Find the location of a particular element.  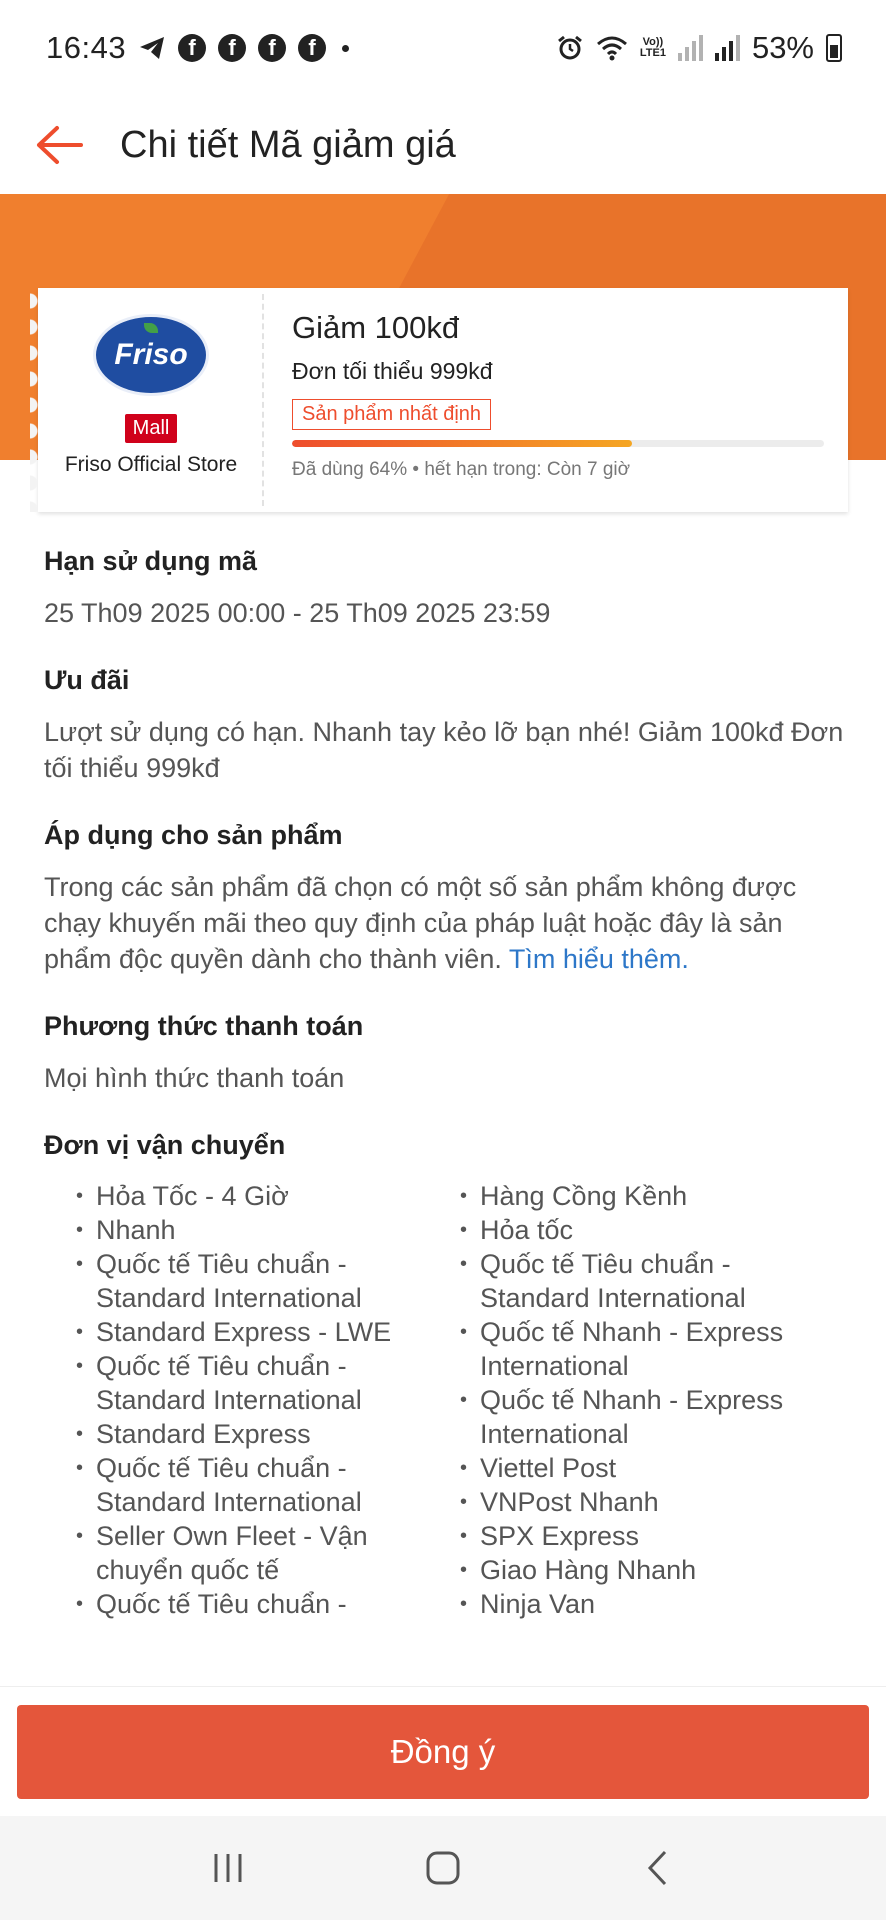

section-heading: Đơn vị vận chuyển is located at coordinates (165, 1145).